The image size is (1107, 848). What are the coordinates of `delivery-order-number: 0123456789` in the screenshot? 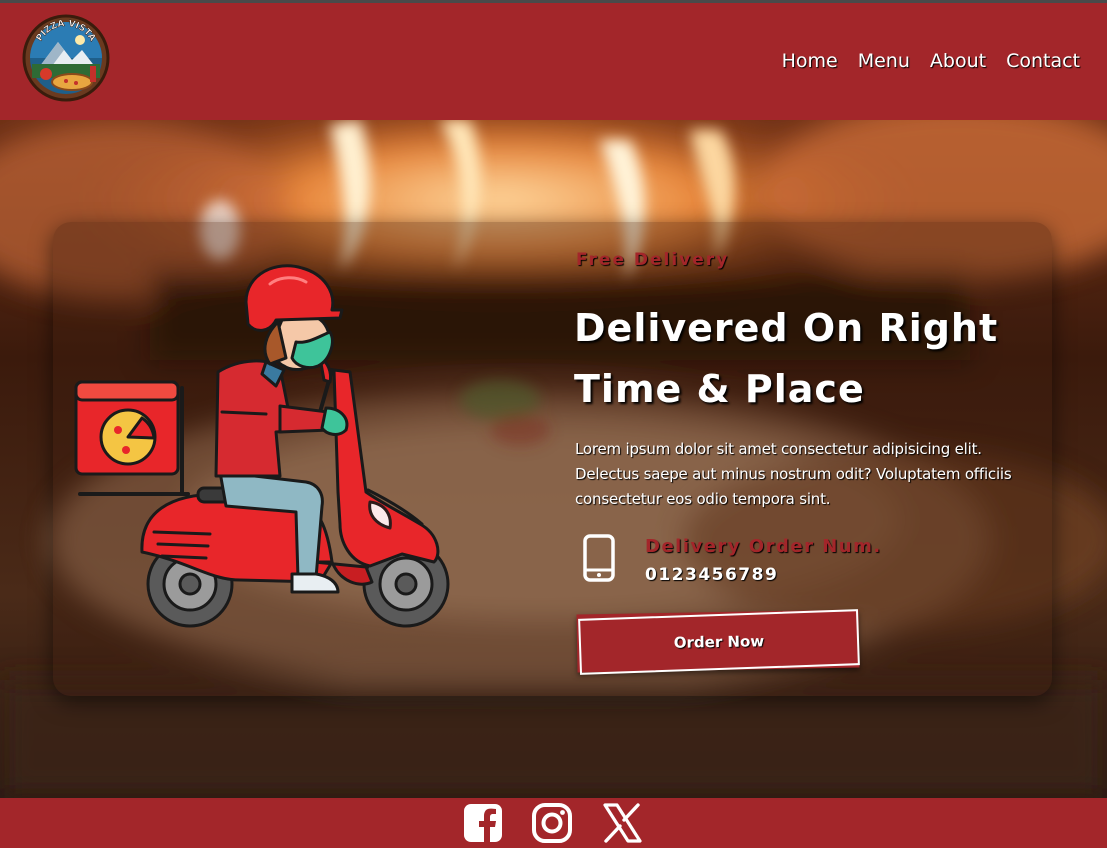 It's located at (711, 575).